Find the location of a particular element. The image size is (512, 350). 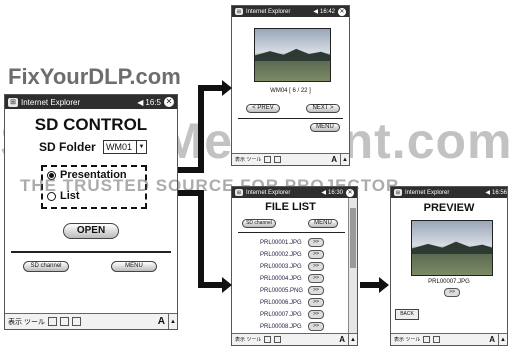

title-bar: ⊞ Internet Explorer ◀ 16:56 is located at coordinates (449, 192).